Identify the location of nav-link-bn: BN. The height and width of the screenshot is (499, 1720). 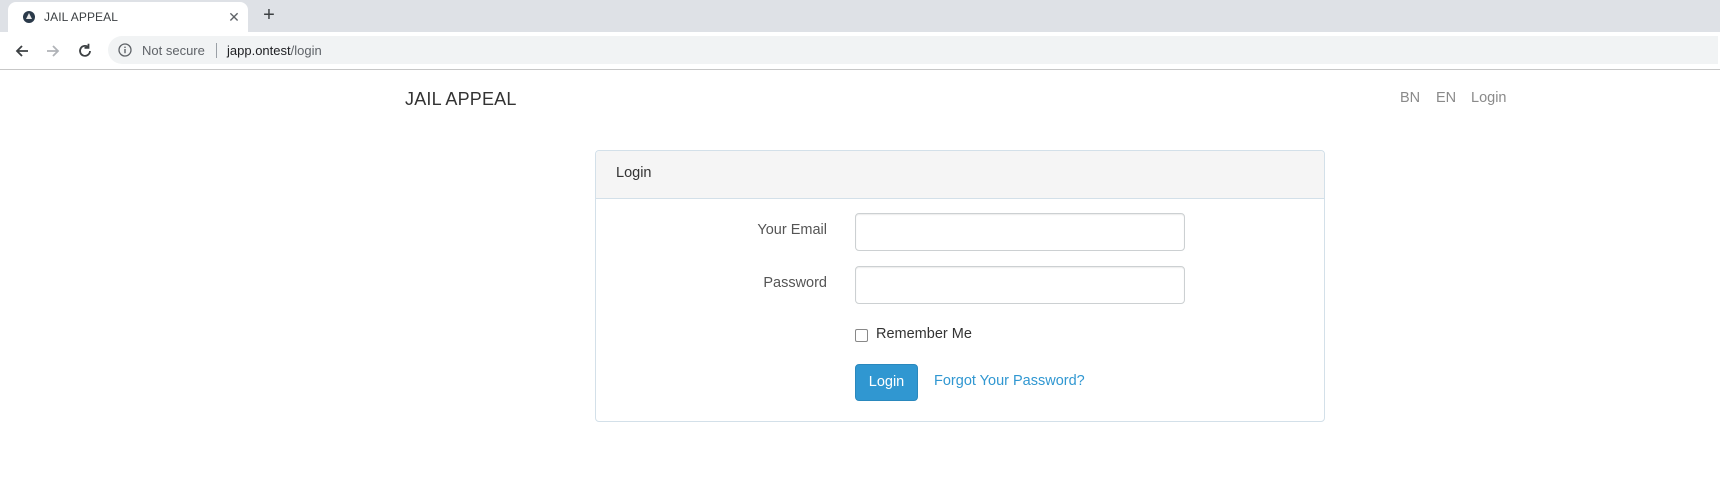
(1410, 98).